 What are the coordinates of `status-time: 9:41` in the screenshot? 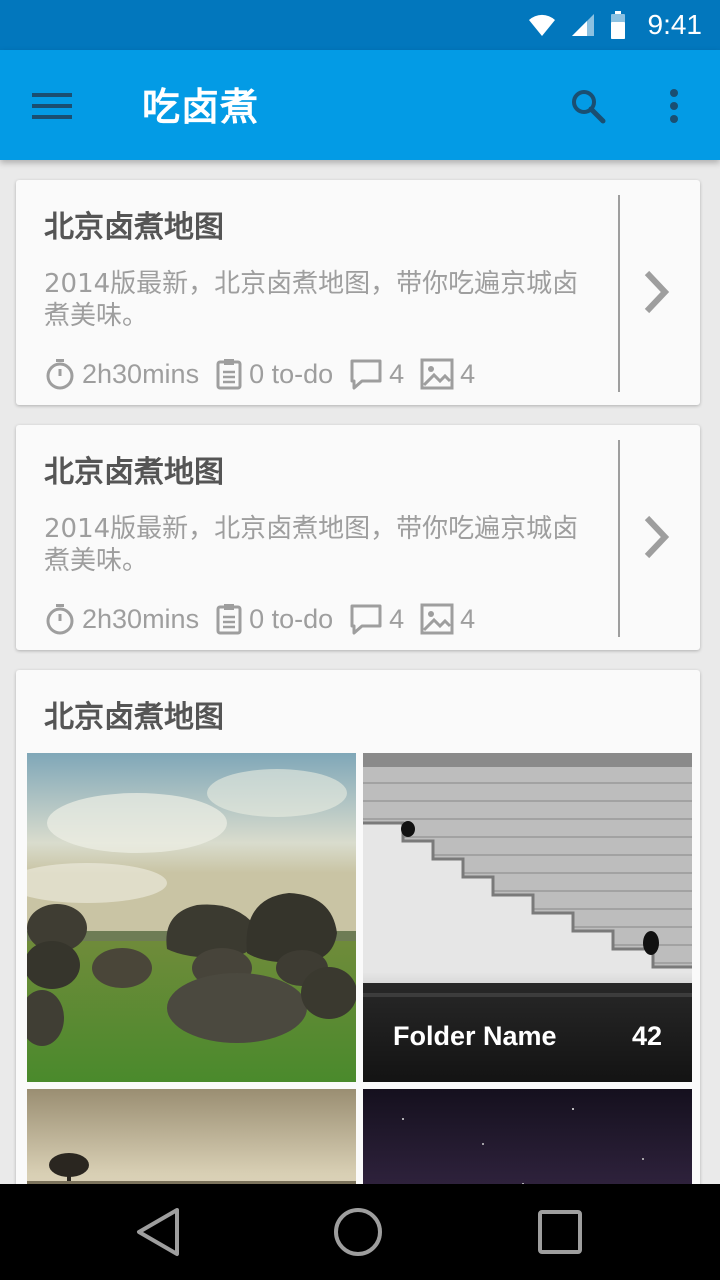 It's located at (675, 24).